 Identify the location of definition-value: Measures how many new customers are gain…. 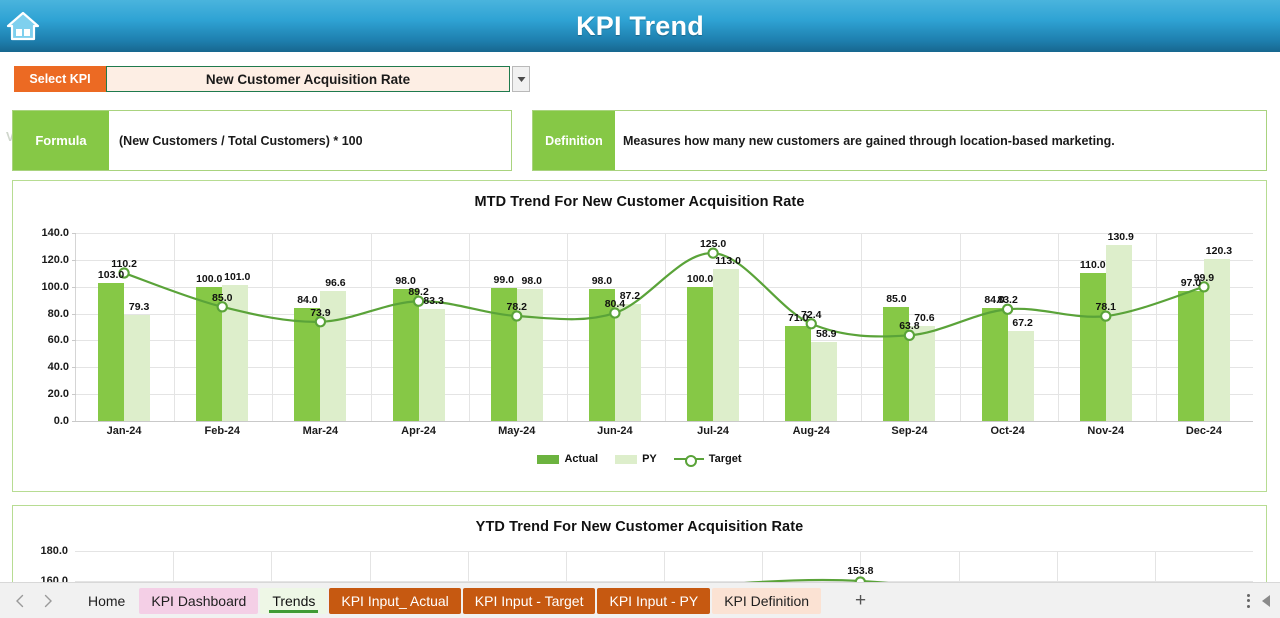
(940, 140).